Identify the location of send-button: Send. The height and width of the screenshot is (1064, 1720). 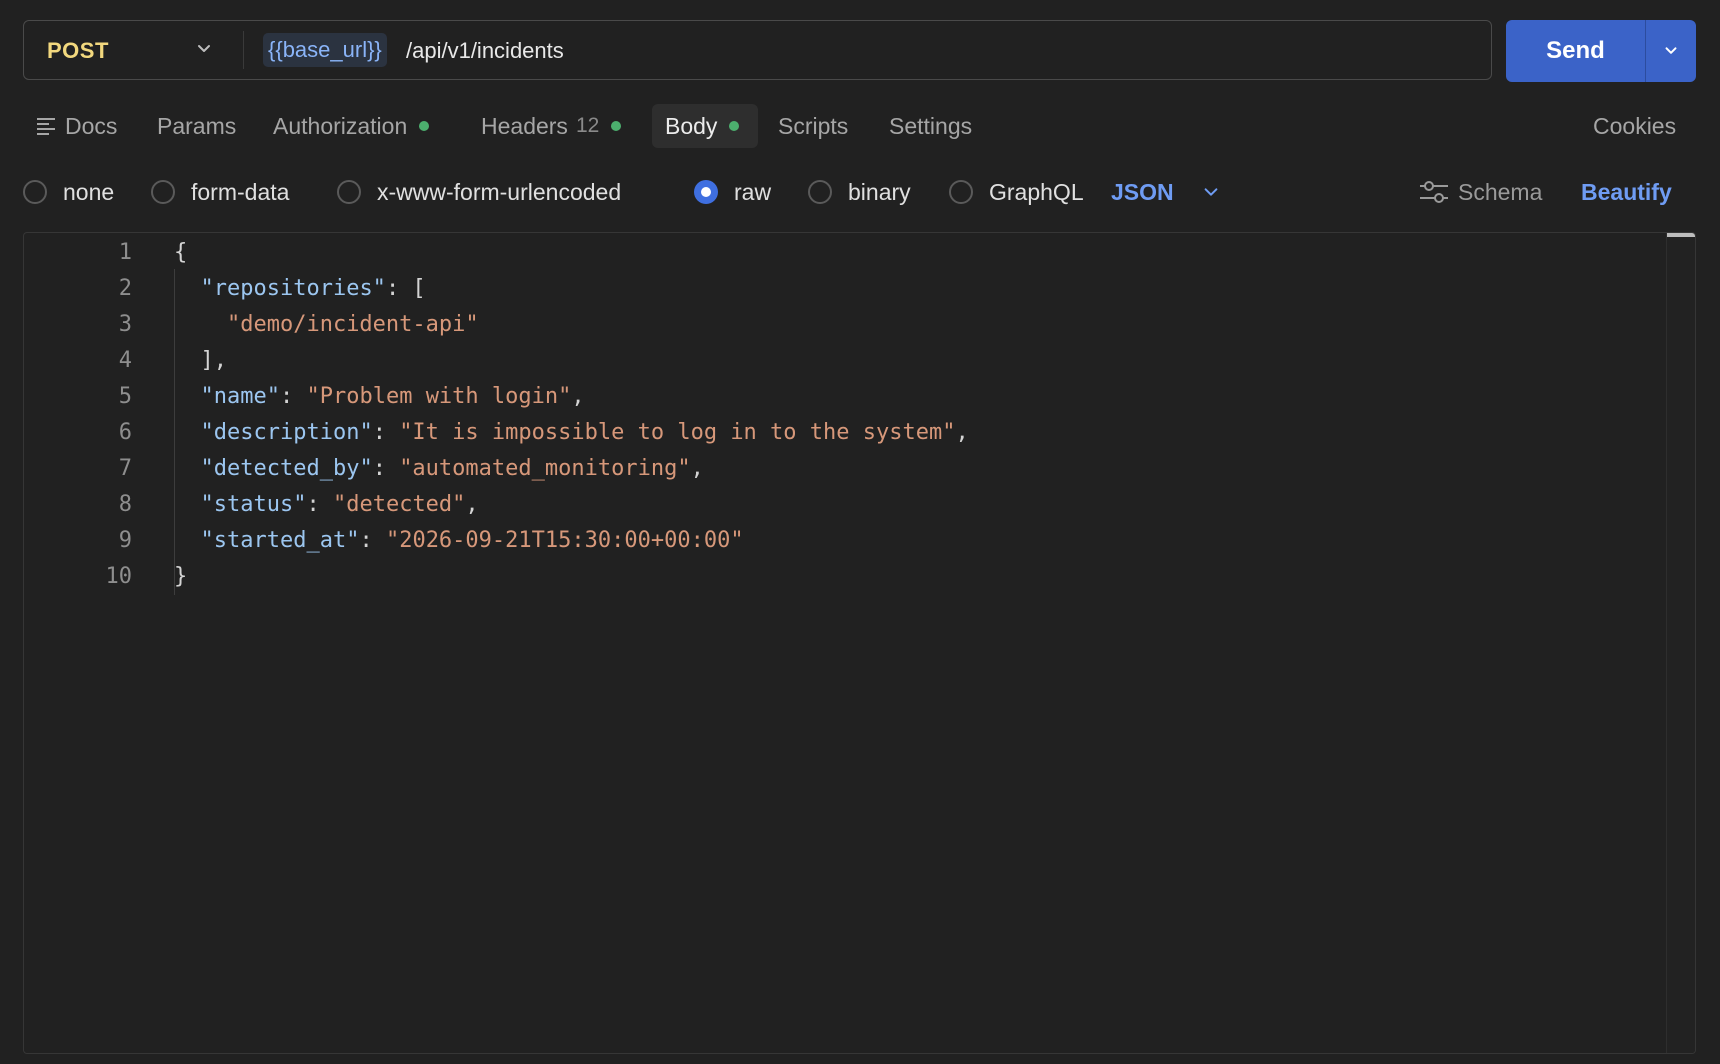
(1575, 51).